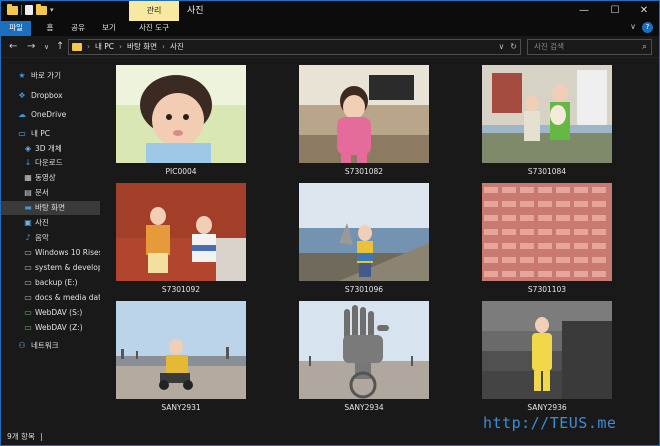 This screenshot has width=660, height=446. I want to click on toolbar-divider, so click(21, 10).